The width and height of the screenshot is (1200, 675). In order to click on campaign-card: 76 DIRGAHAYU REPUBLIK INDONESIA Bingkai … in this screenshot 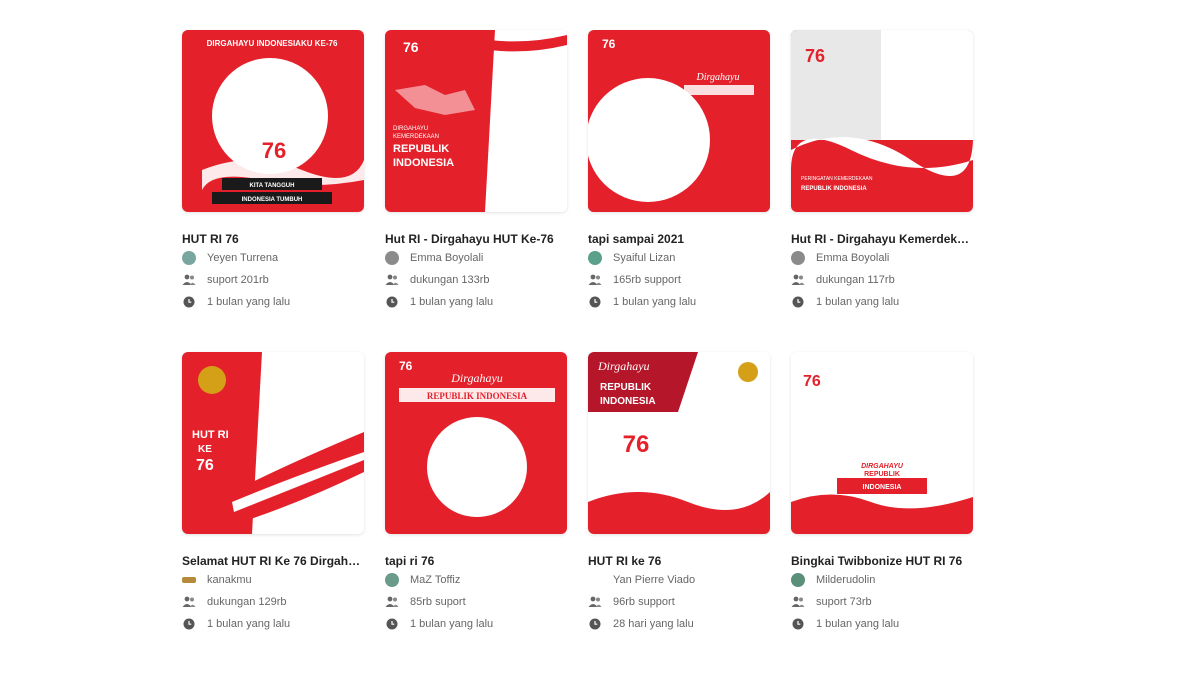, I will do `click(882, 493)`.